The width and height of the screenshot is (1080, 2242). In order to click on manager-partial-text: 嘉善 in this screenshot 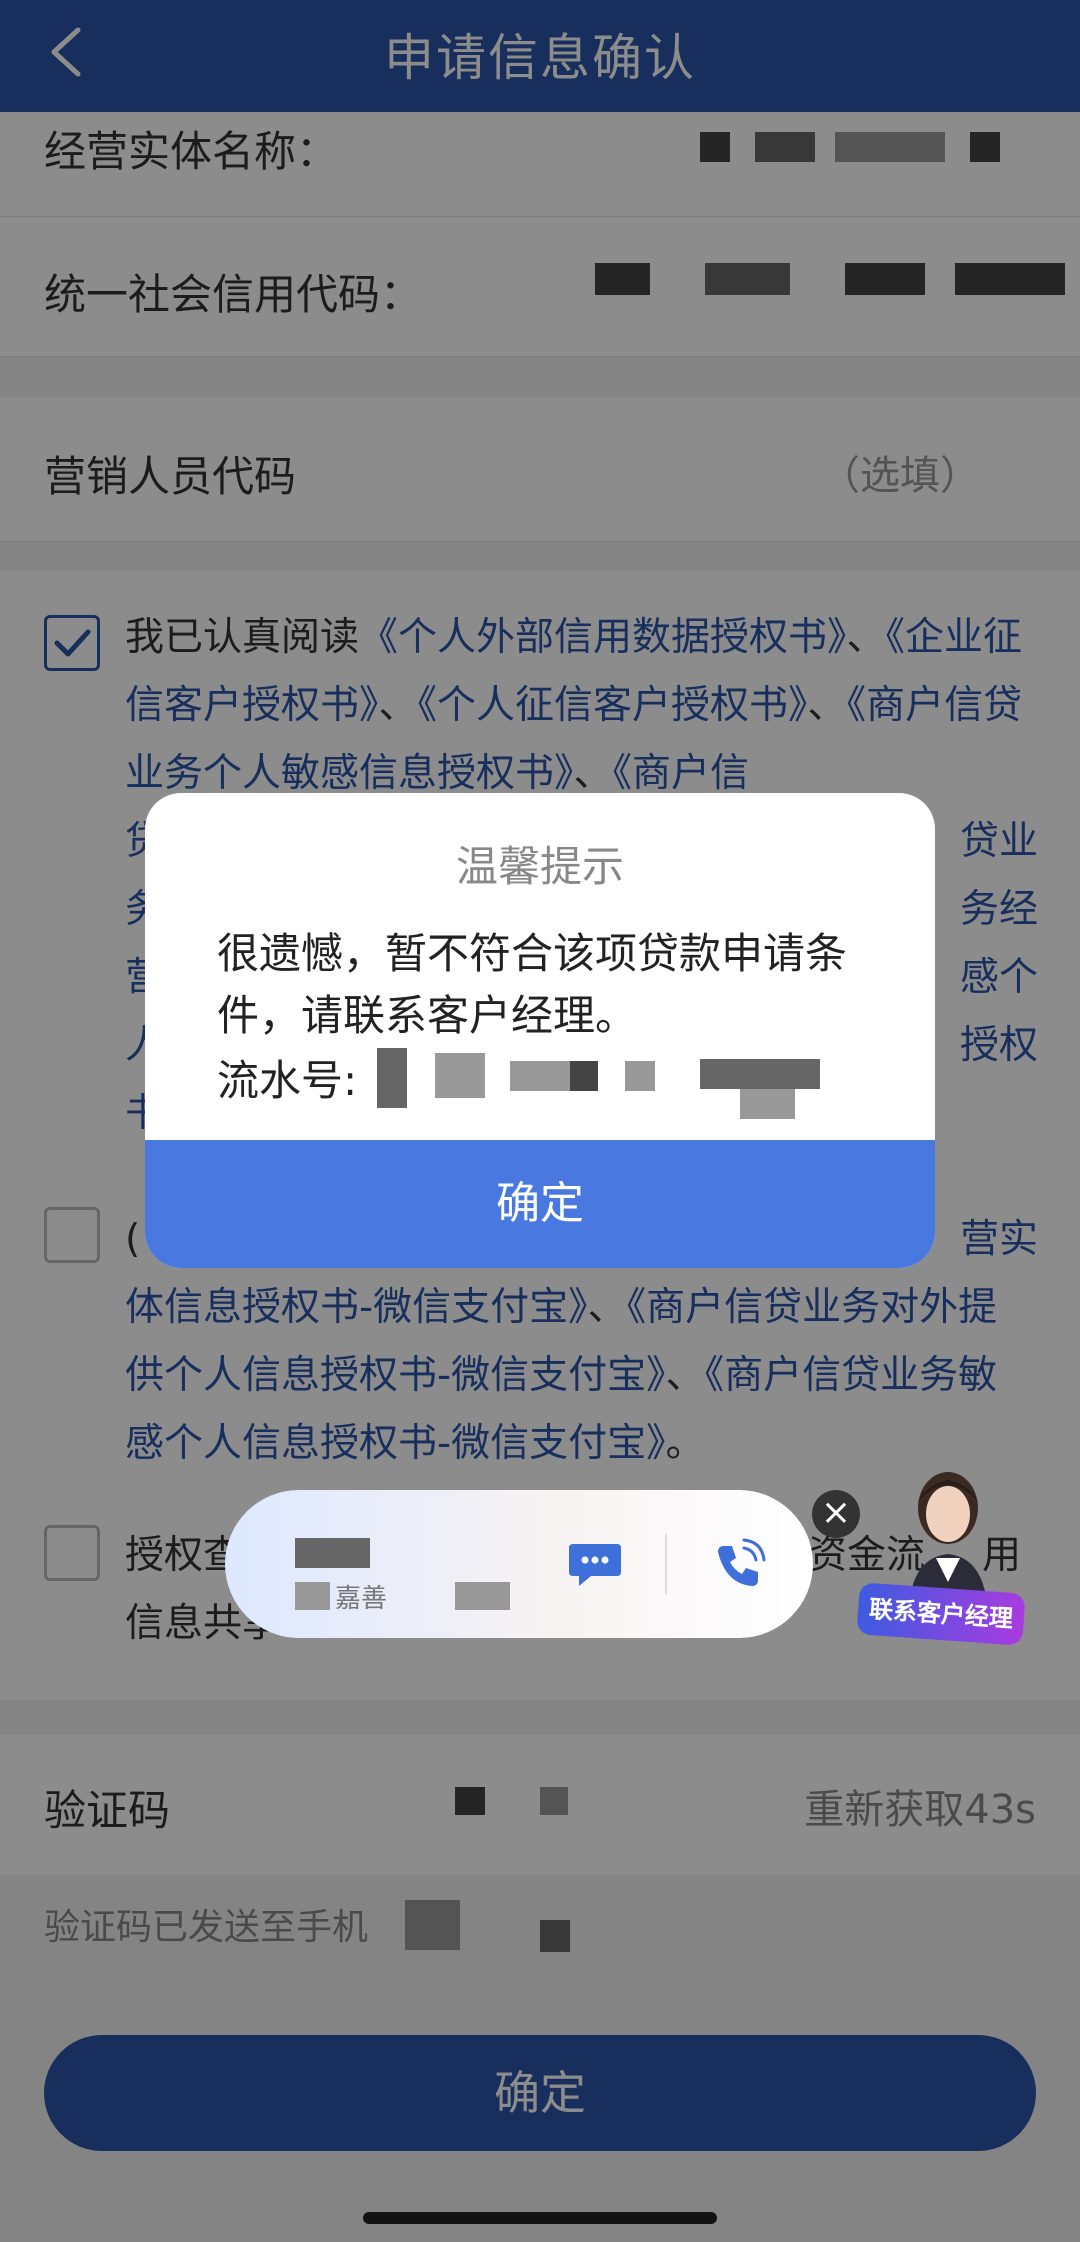, I will do `click(361, 1599)`.